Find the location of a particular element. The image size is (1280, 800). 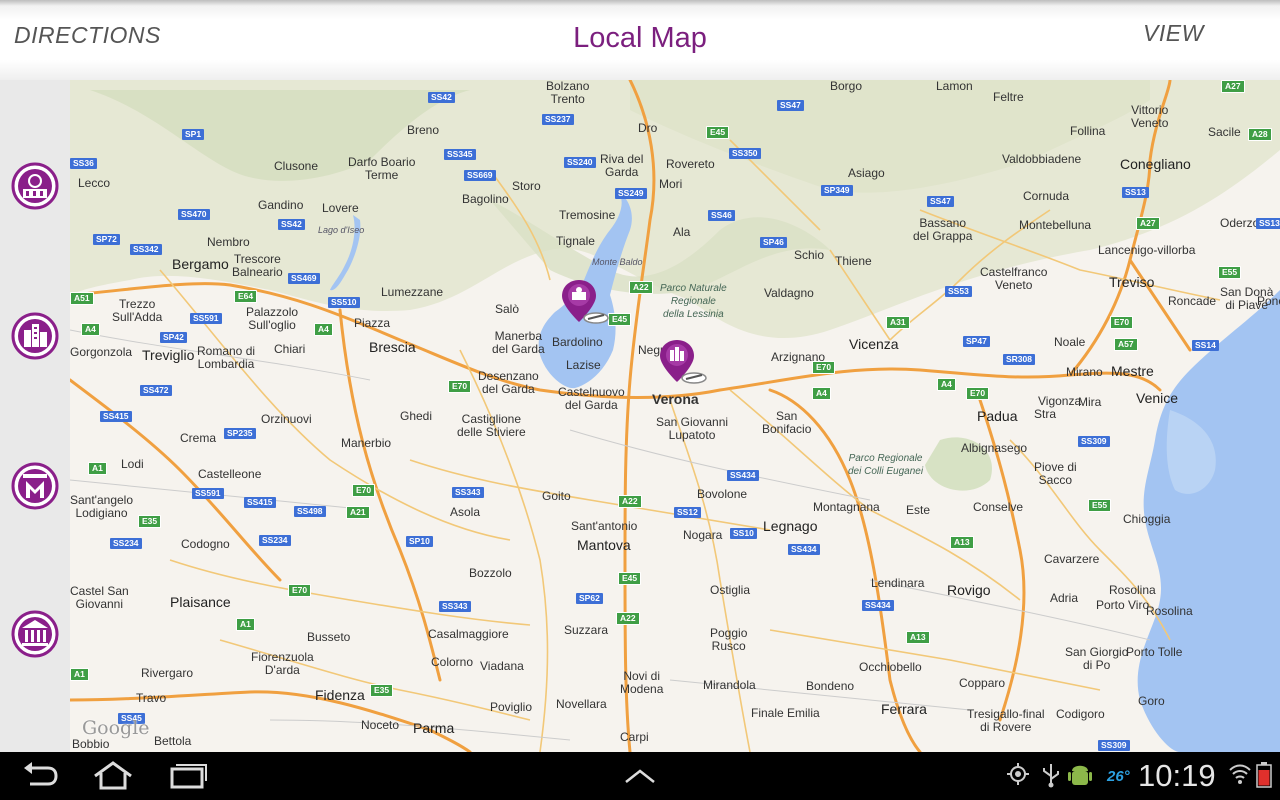

road-shield: SS42 is located at coordinates (441, 97).